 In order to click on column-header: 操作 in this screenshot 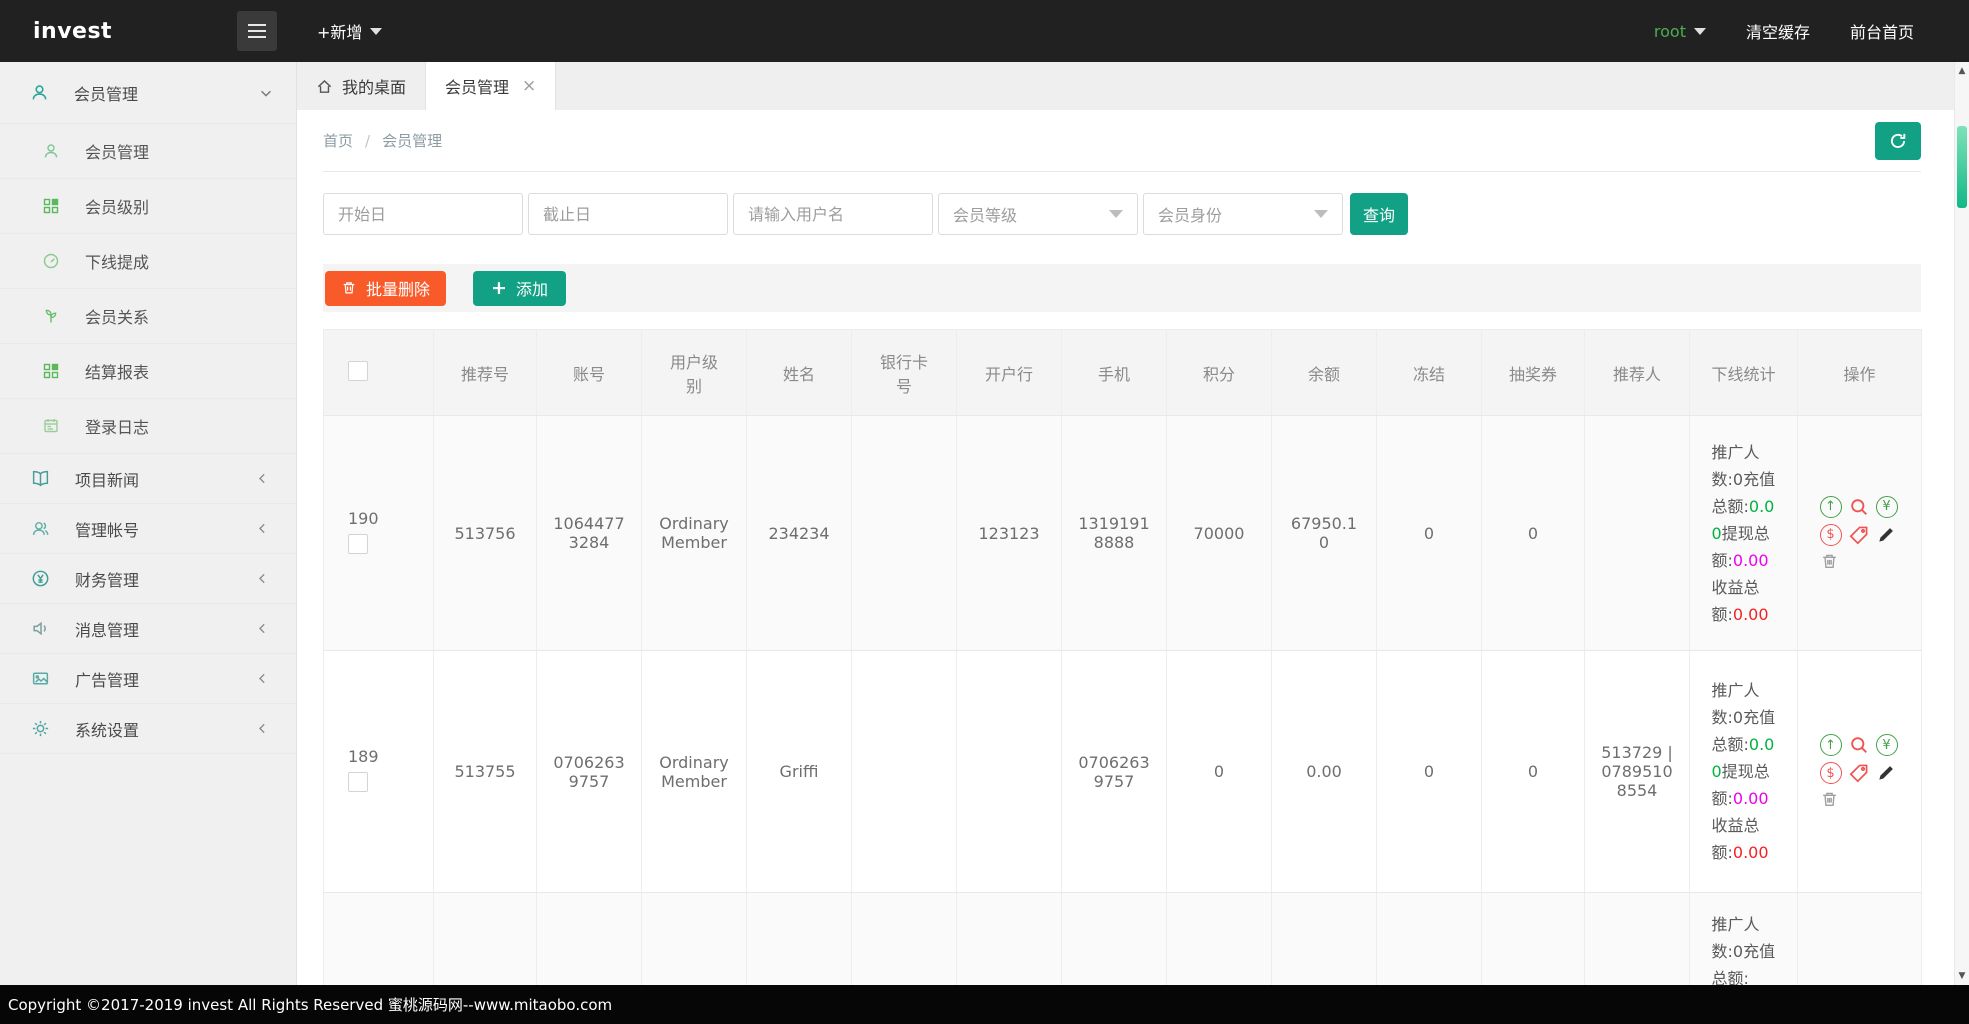, I will do `click(1859, 372)`.